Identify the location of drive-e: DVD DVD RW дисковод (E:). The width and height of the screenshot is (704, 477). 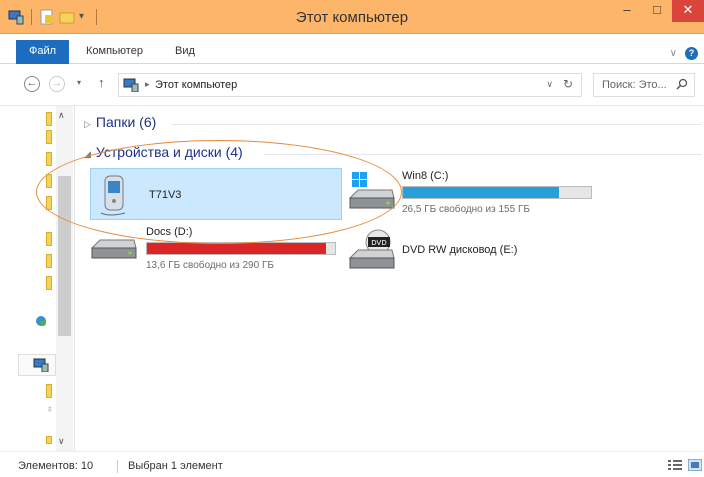
(478, 249).